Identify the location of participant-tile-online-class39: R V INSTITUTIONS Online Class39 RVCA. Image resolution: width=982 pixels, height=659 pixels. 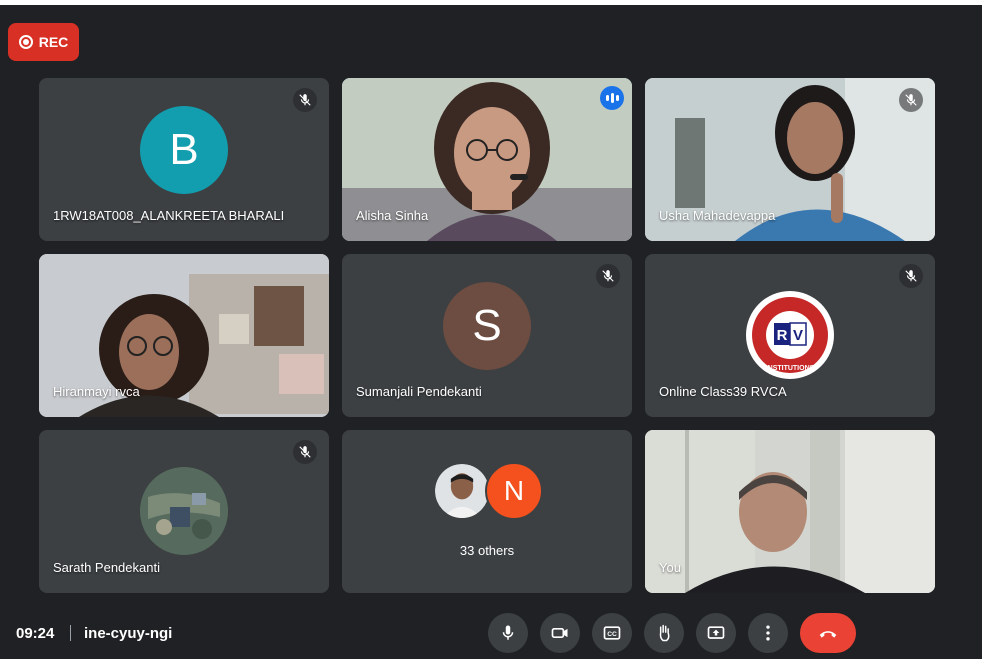
(790, 335).